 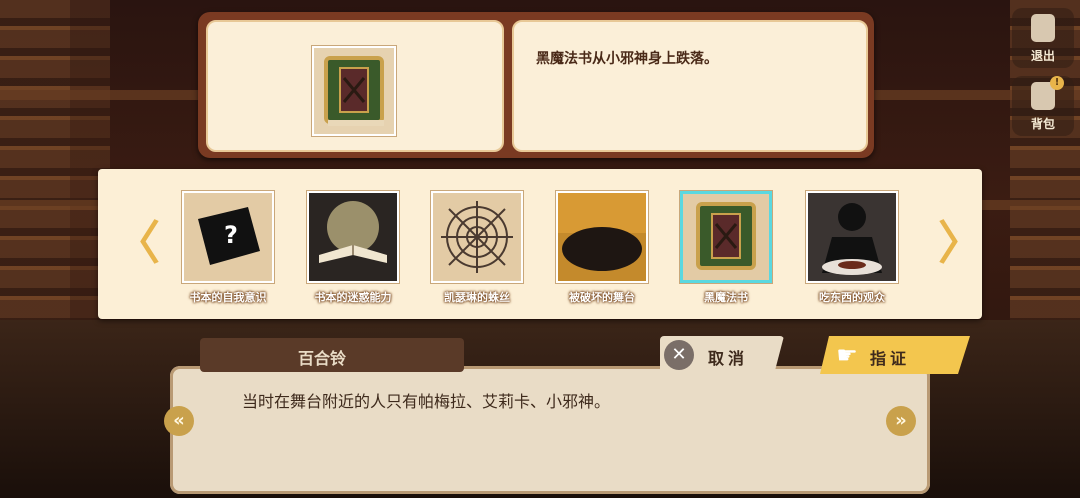 I want to click on evidence-label: 书本的迷惑能力, so click(x=353, y=297).